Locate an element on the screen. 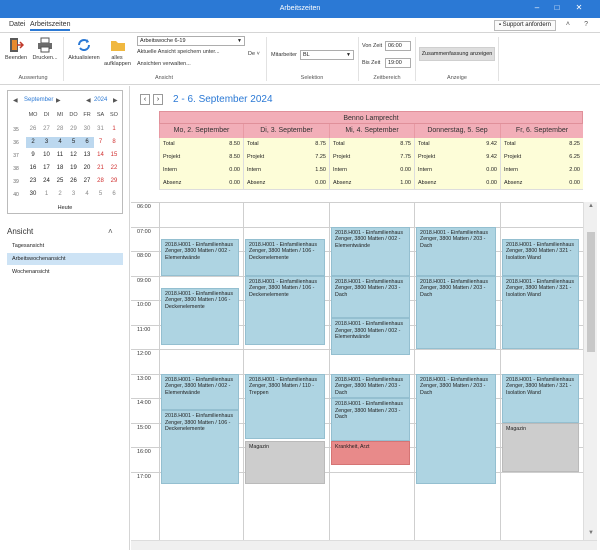 The height and width of the screenshot is (550, 600). calendar-day: 19 is located at coordinates (74, 168).